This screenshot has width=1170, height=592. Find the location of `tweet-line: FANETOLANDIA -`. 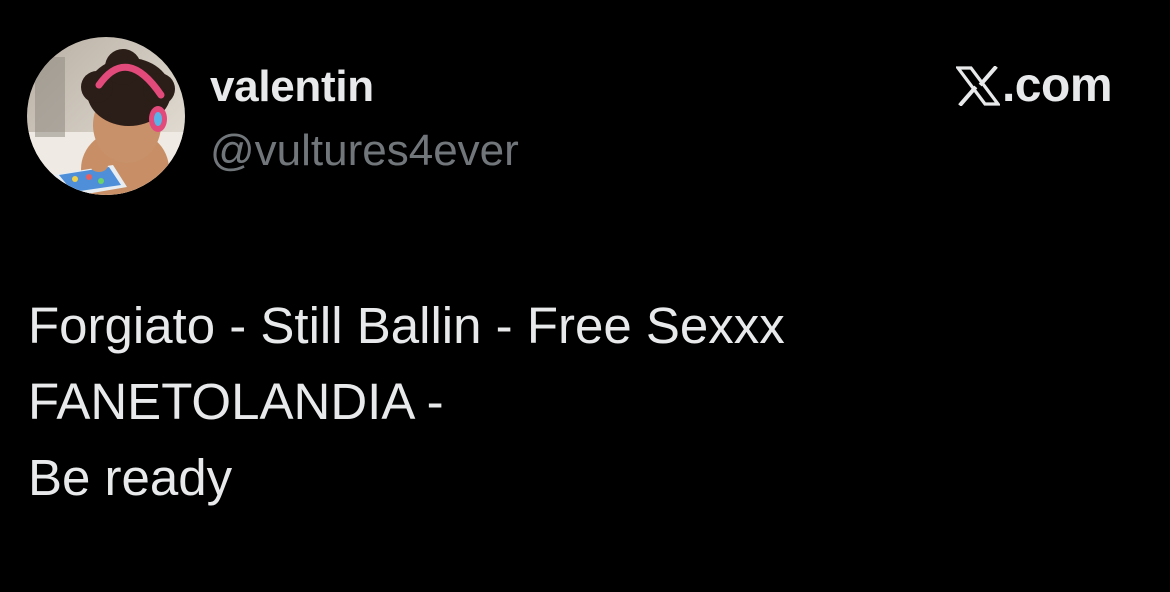

tweet-line: FANETOLANDIA - is located at coordinates (236, 401).